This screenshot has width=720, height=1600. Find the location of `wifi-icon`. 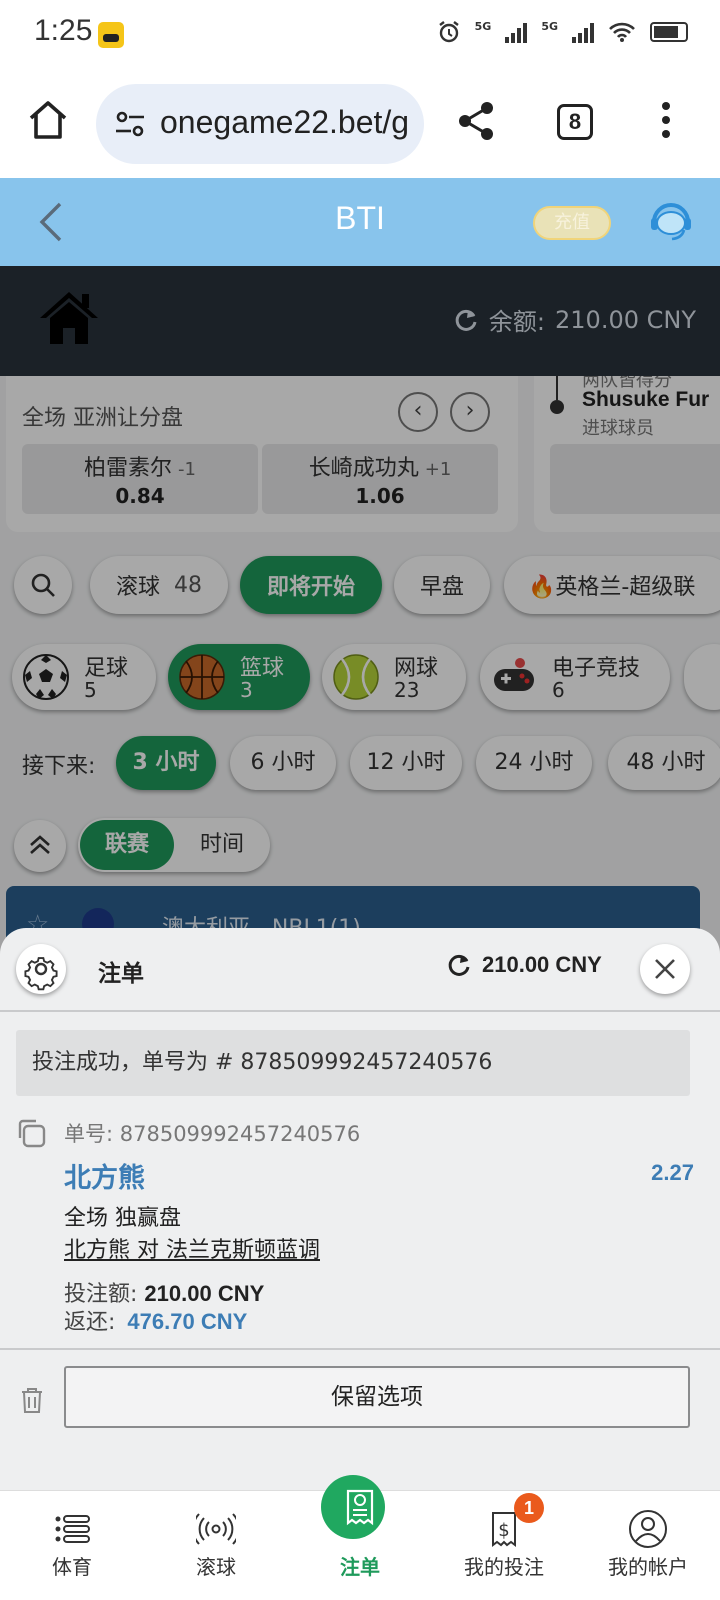

wifi-icon is located at coordinates (622, 32).